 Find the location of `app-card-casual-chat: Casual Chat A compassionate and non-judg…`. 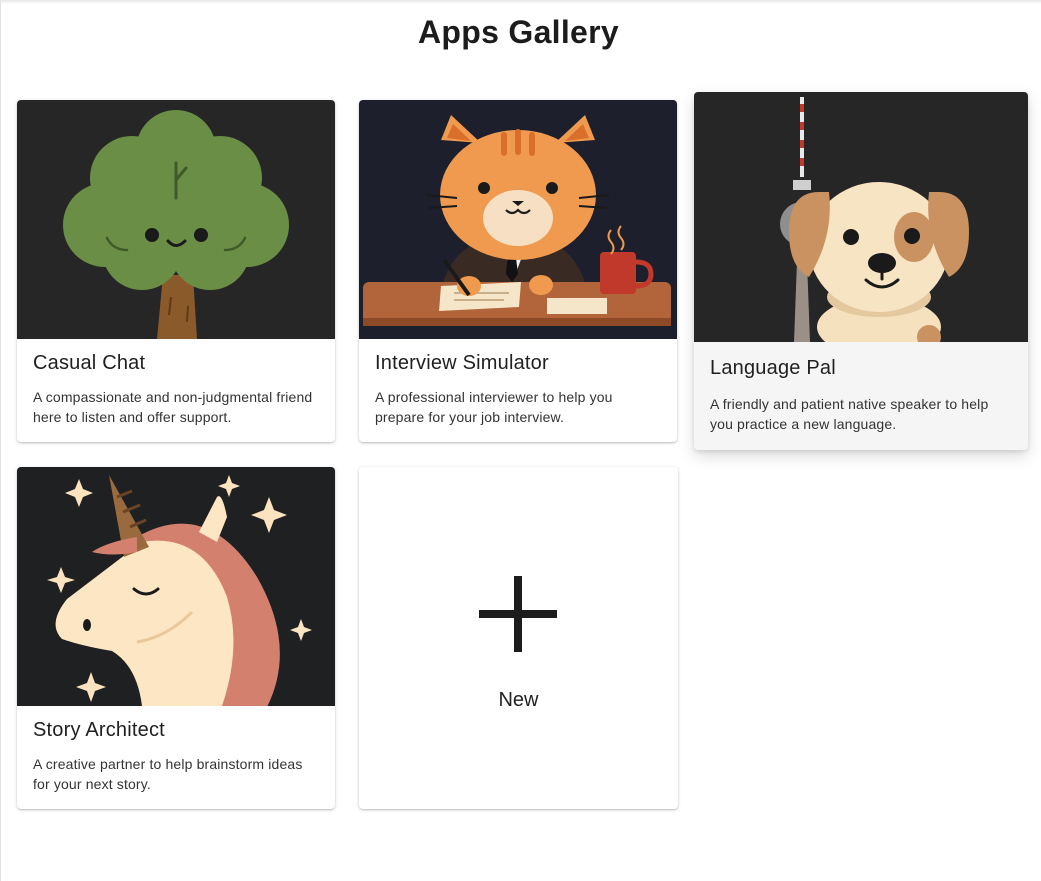

app-card-casual-chat: Casual Chat A compassionate and non-judg… is located at coordinates (176, 271).